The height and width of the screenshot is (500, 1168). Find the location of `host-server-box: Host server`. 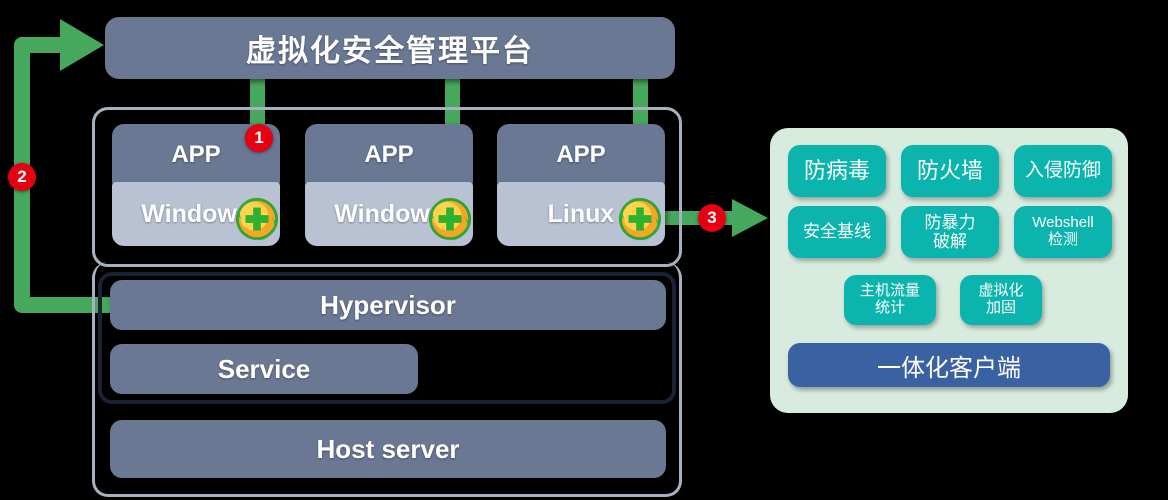

host-server-box: Host server is located at coordinates (388, 449).